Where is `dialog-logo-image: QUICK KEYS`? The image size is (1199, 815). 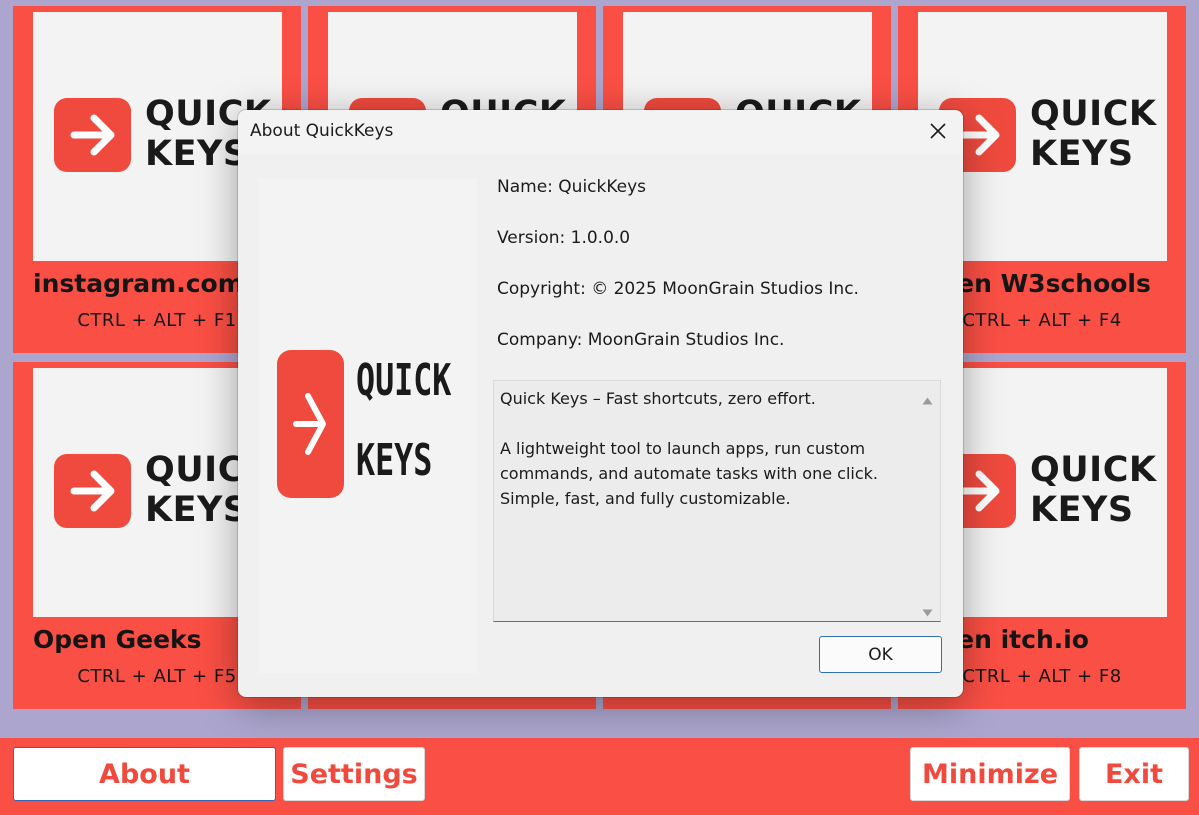
dialog-logo-image: QUICK KEYS is located at coordinates (367, 425).